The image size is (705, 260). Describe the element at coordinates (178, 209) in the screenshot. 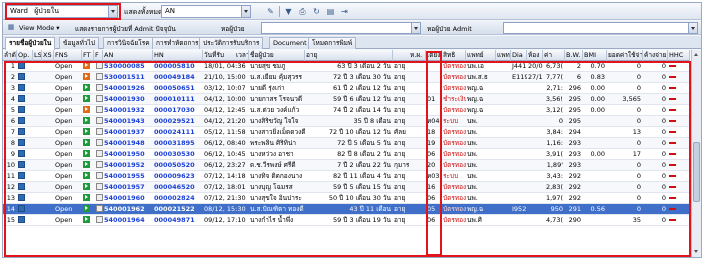

I see `hn-cell: 000021522` at that location.